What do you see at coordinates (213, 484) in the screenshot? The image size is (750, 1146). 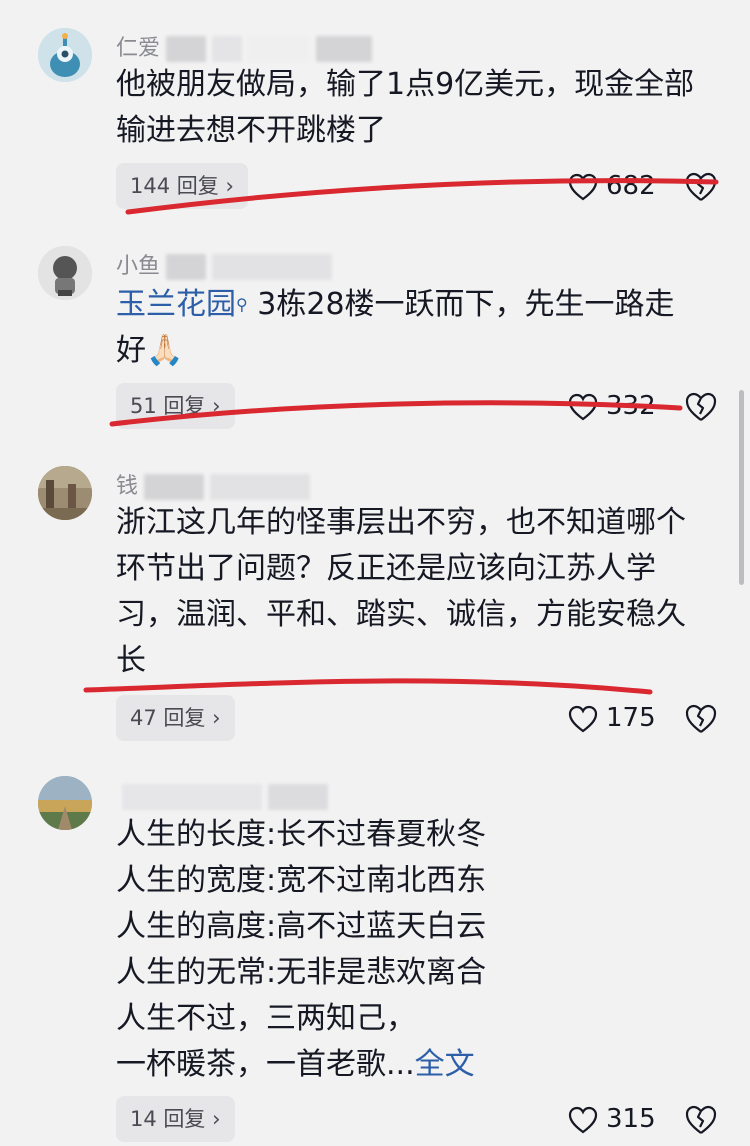 I see `username: 钱` at bounding box center [213, 484].